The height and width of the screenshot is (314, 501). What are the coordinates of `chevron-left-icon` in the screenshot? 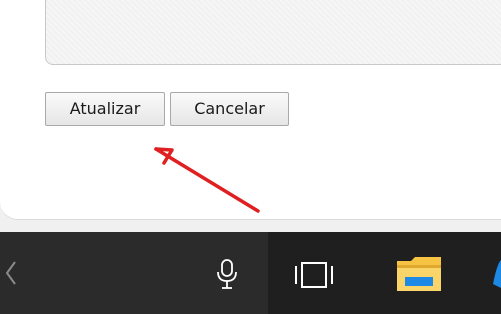 It's located at (11, 273).